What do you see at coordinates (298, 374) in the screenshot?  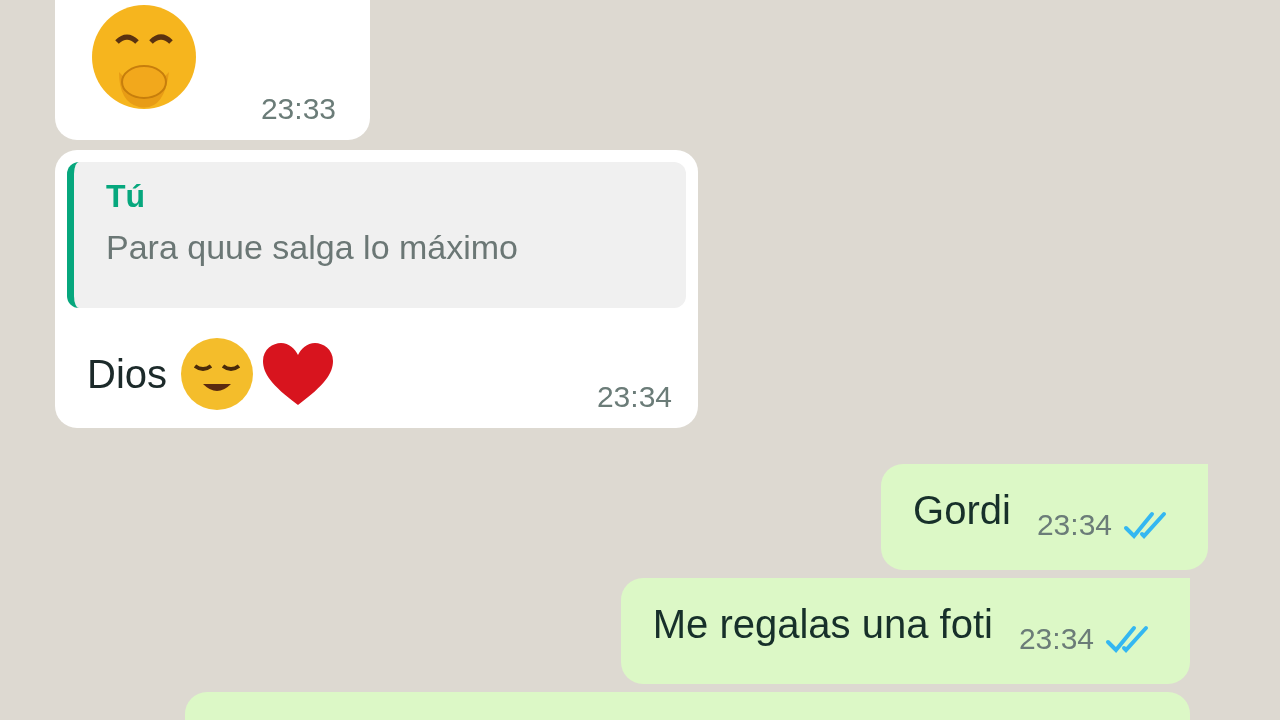 I see `heart-icon` at bounding box center [298, 374].